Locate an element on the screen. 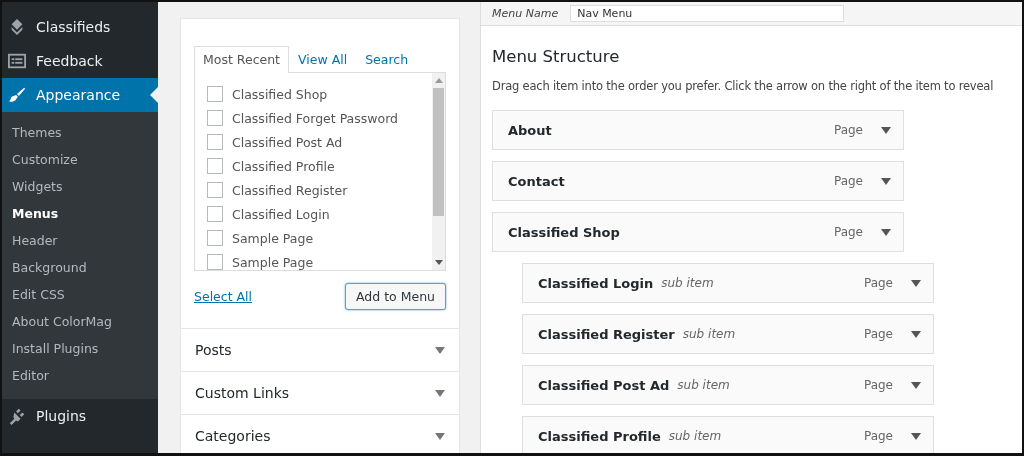 Image resolution: width=1024 pixels, height=456 pixels. submenu-item: About ColorMag is located at coordinates (80, 321).